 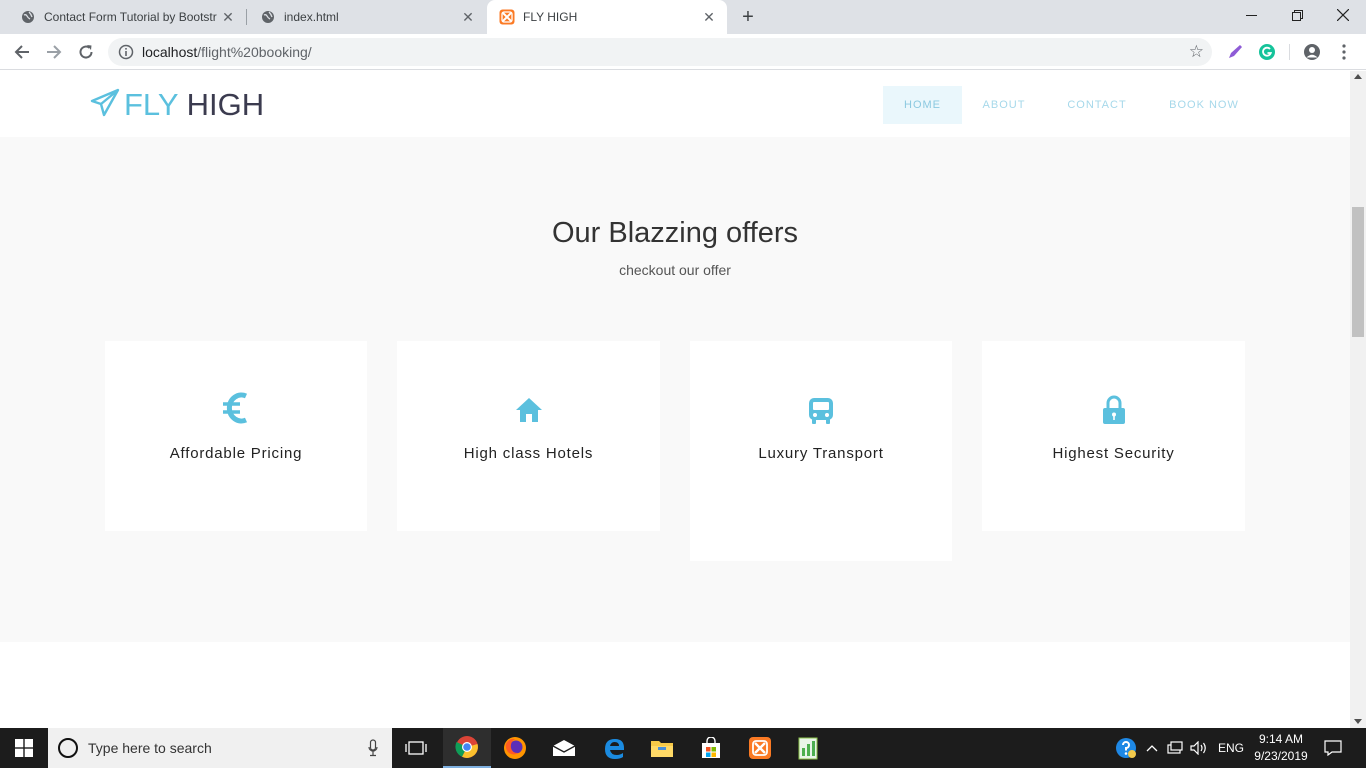 What do you see at coordinates (1199, 748) in the screenshot?
I see `volume-icon` at bounding box center [1199, 748].